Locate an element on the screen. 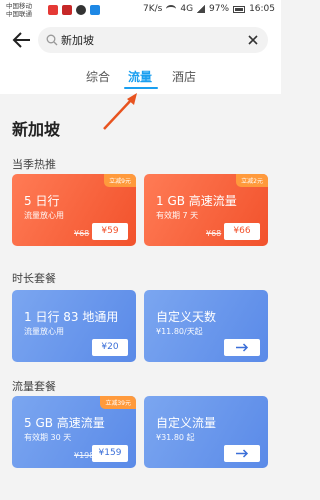  discount-badge: 立减2元 is located at coordinates (252, 180).